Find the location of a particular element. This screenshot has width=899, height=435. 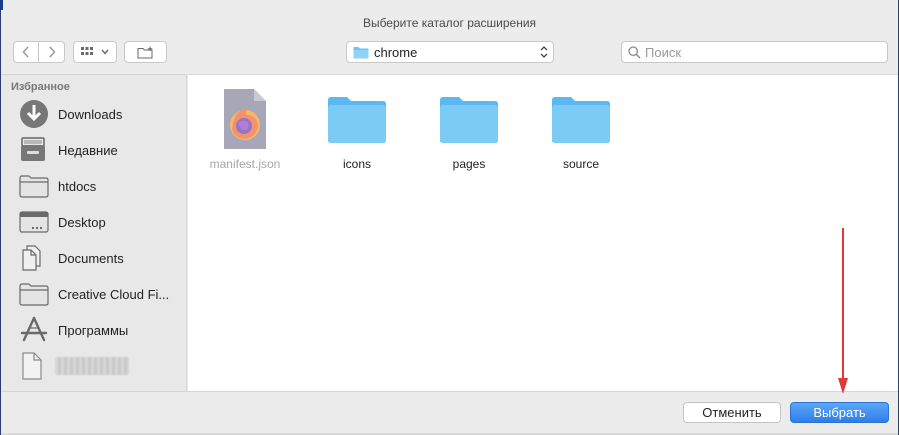

sidebar-item-label: Documents is located at coordinates (91, 258).